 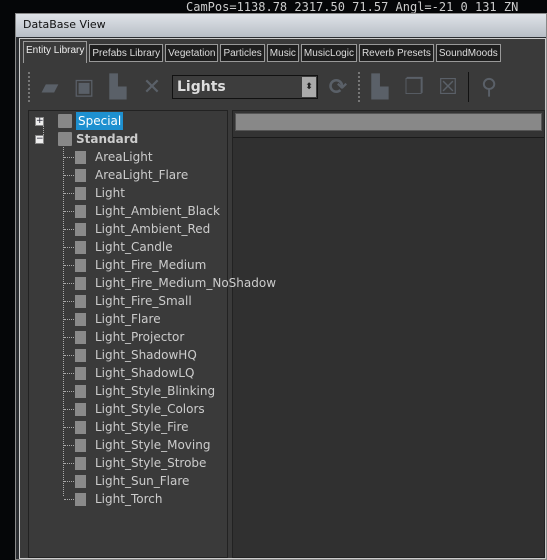 I want to click on remove-item-icon: ☒, so click(x=448, y=87).